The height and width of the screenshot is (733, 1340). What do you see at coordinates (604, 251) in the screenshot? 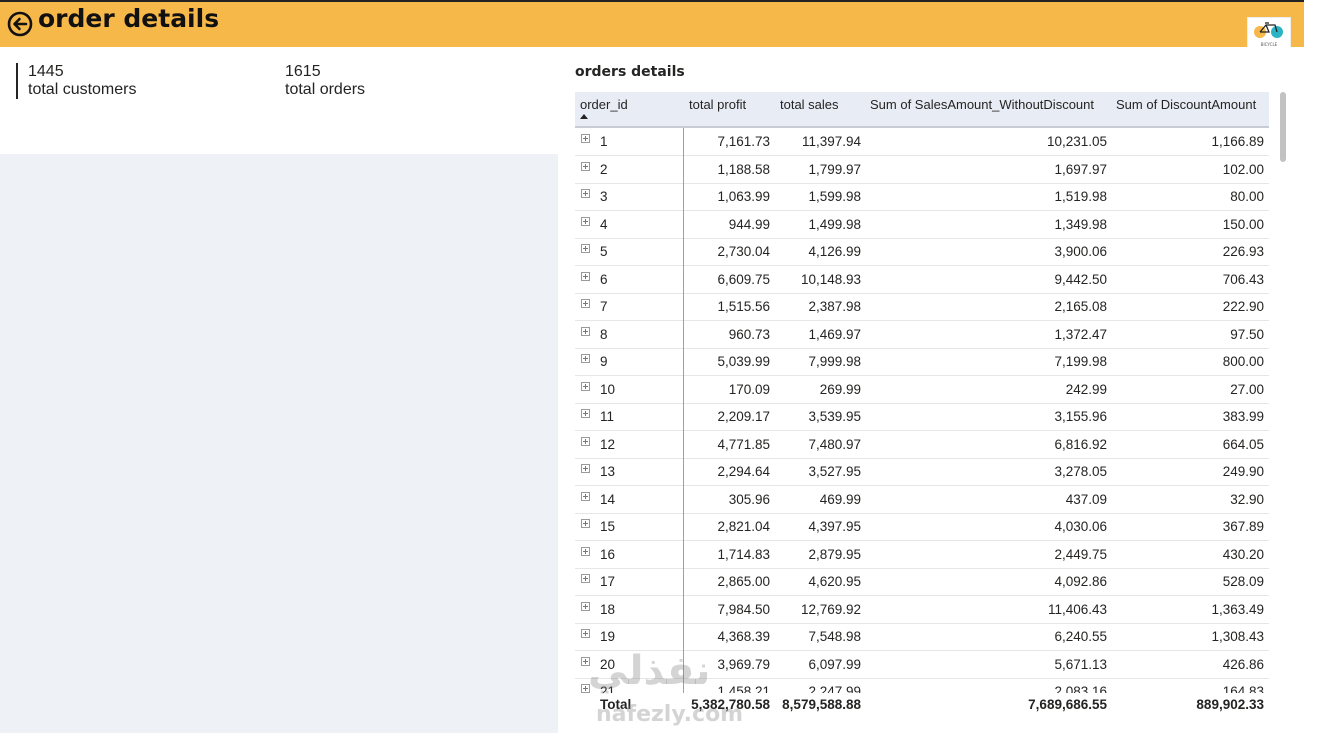
I see `cell-order-id: 5` at bounding box center [604, 251].